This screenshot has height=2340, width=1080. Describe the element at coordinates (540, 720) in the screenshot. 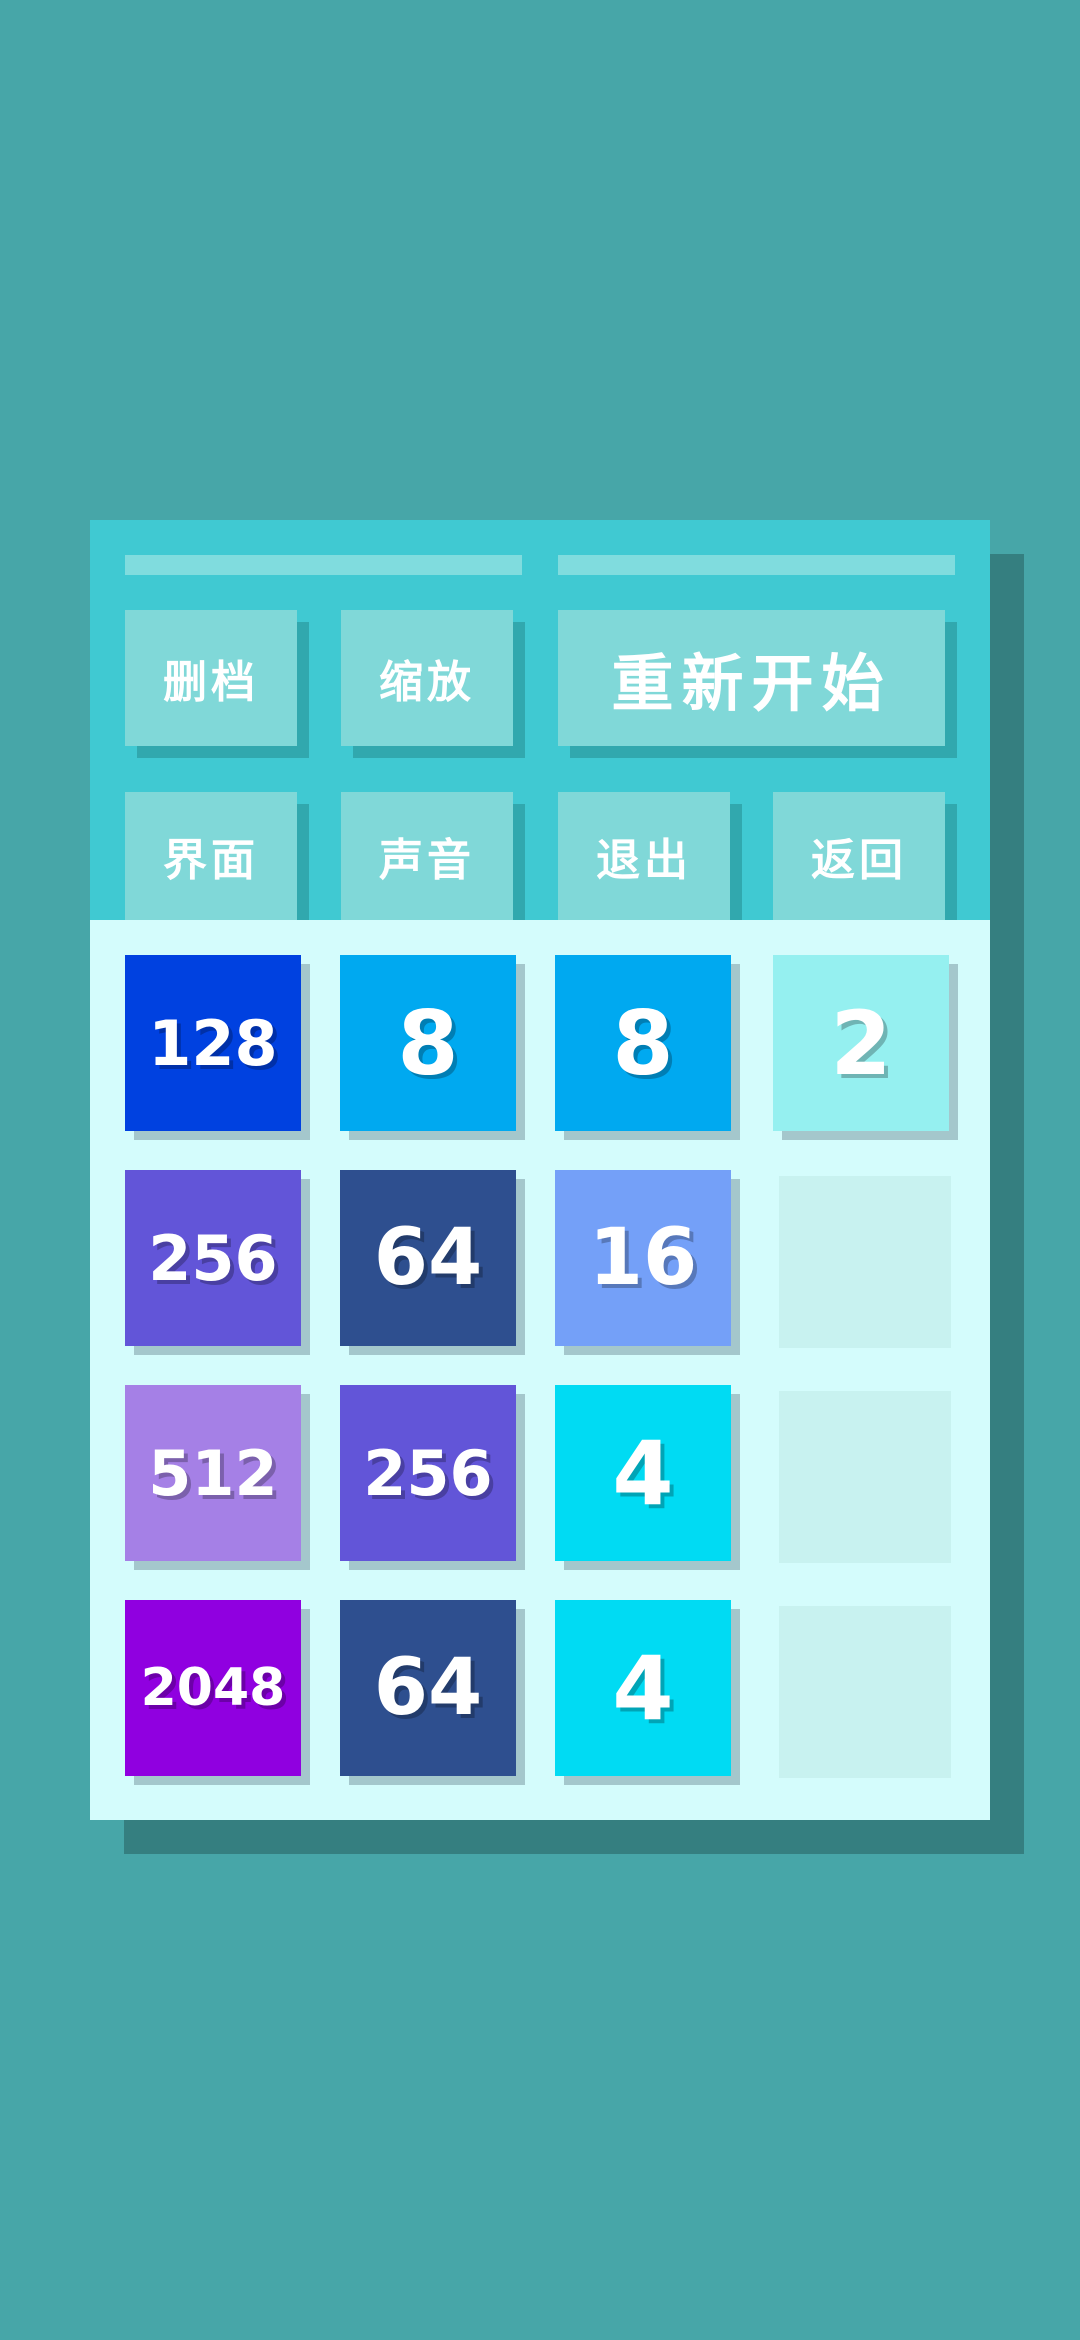

I see `control-area: 删档 缩放 重新开始 界面 声音 退出 返回` at that location.